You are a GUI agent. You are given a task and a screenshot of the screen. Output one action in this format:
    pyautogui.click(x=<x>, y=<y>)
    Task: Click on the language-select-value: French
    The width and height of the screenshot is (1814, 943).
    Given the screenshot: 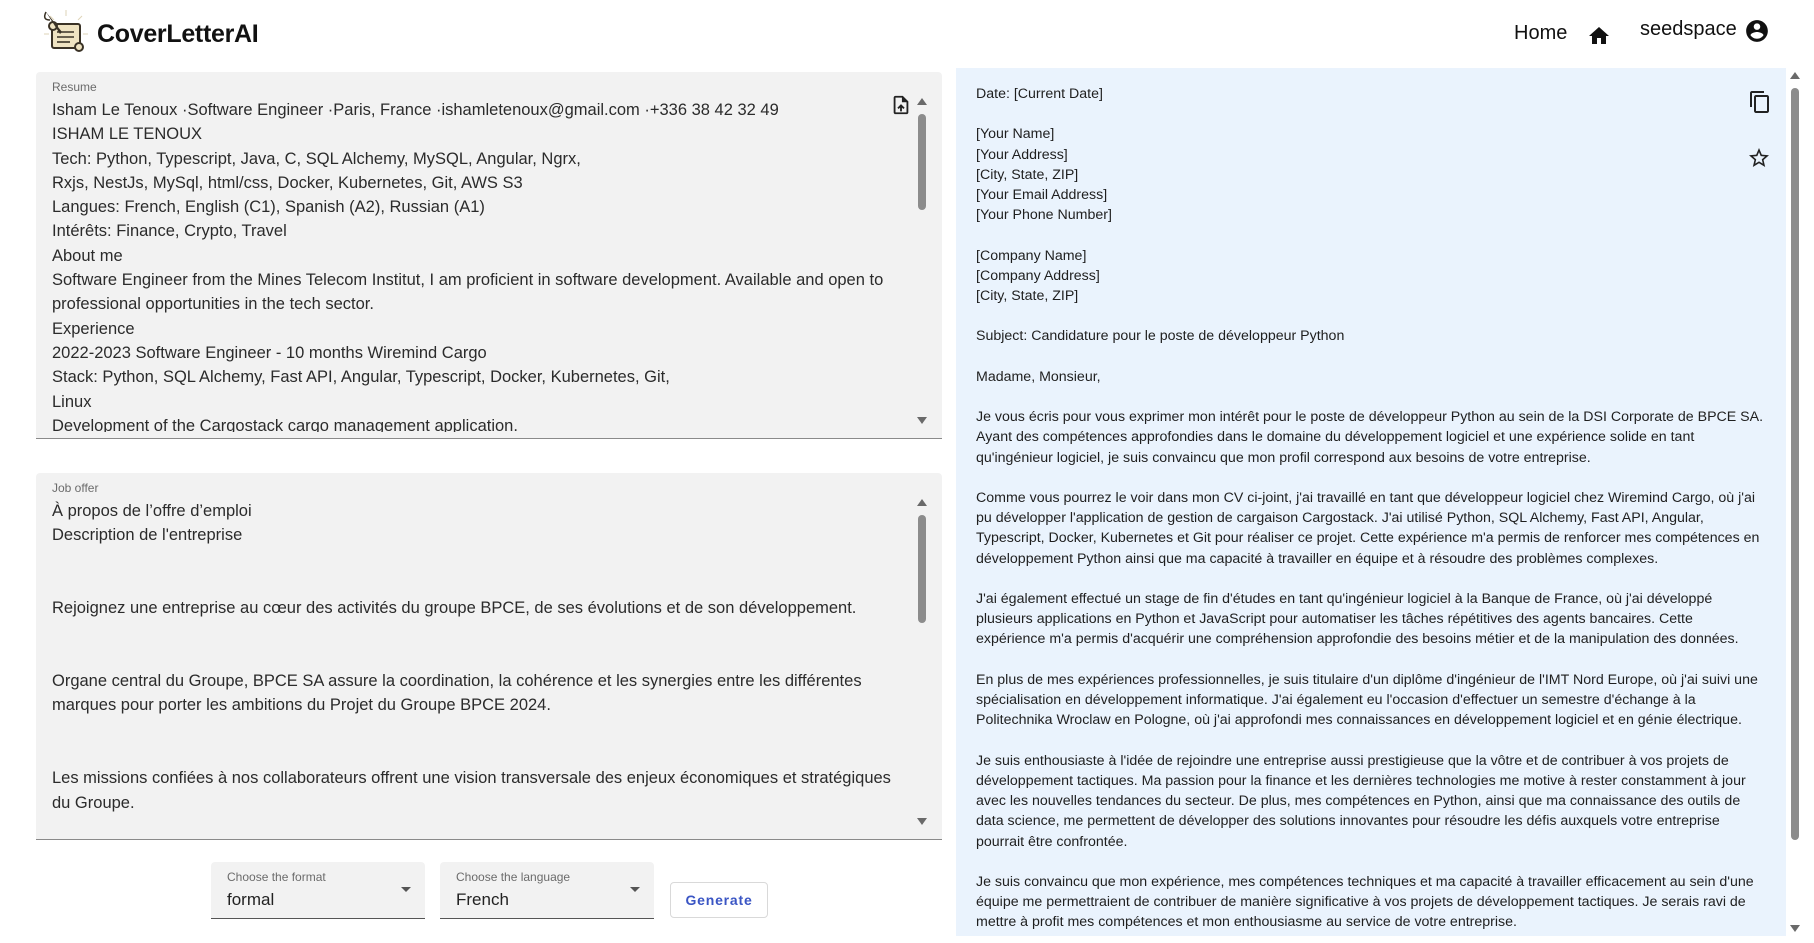 What is the action you would take?
    pyautogui.click(x=482, y=900)
    